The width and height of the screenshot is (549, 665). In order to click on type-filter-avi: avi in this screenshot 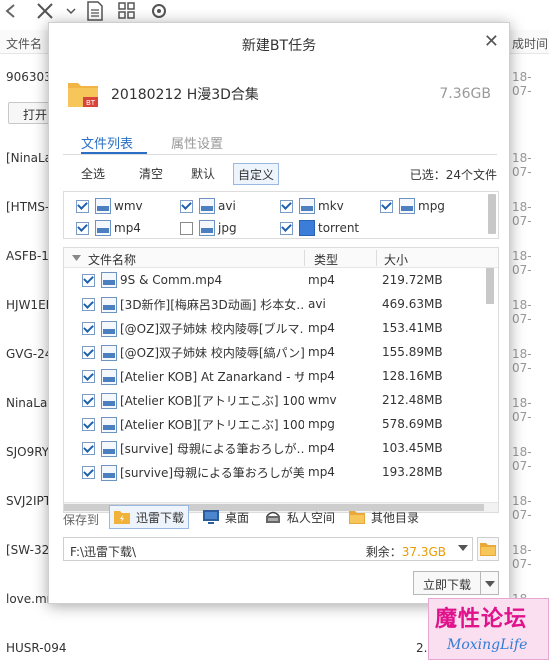, I will do `click(208, 206)`.